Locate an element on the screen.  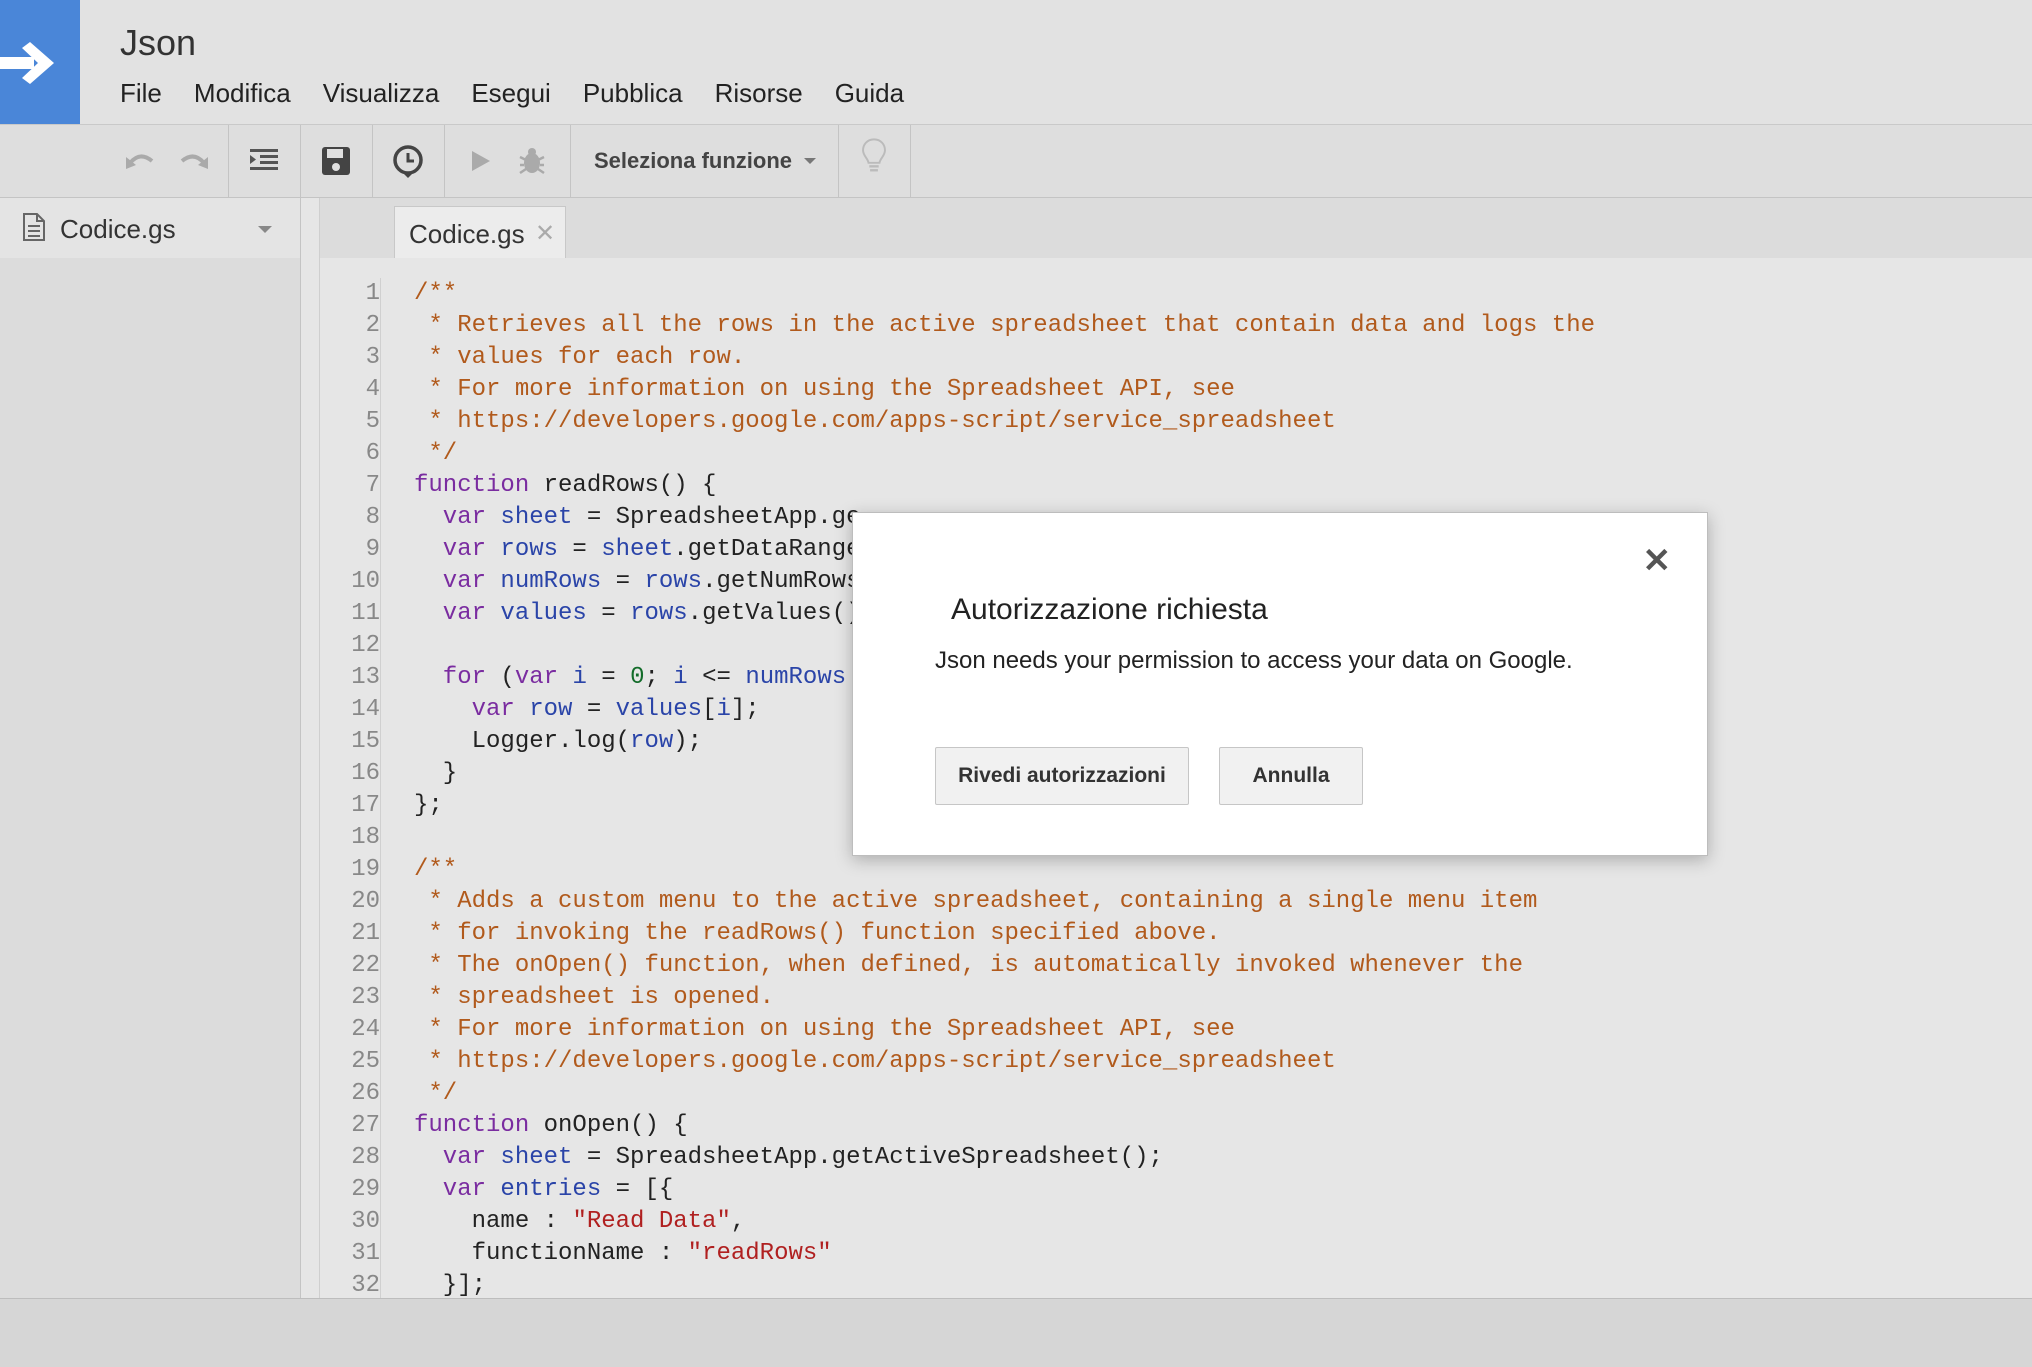
menu-guida: Guida is located at coordinates (869, 93).